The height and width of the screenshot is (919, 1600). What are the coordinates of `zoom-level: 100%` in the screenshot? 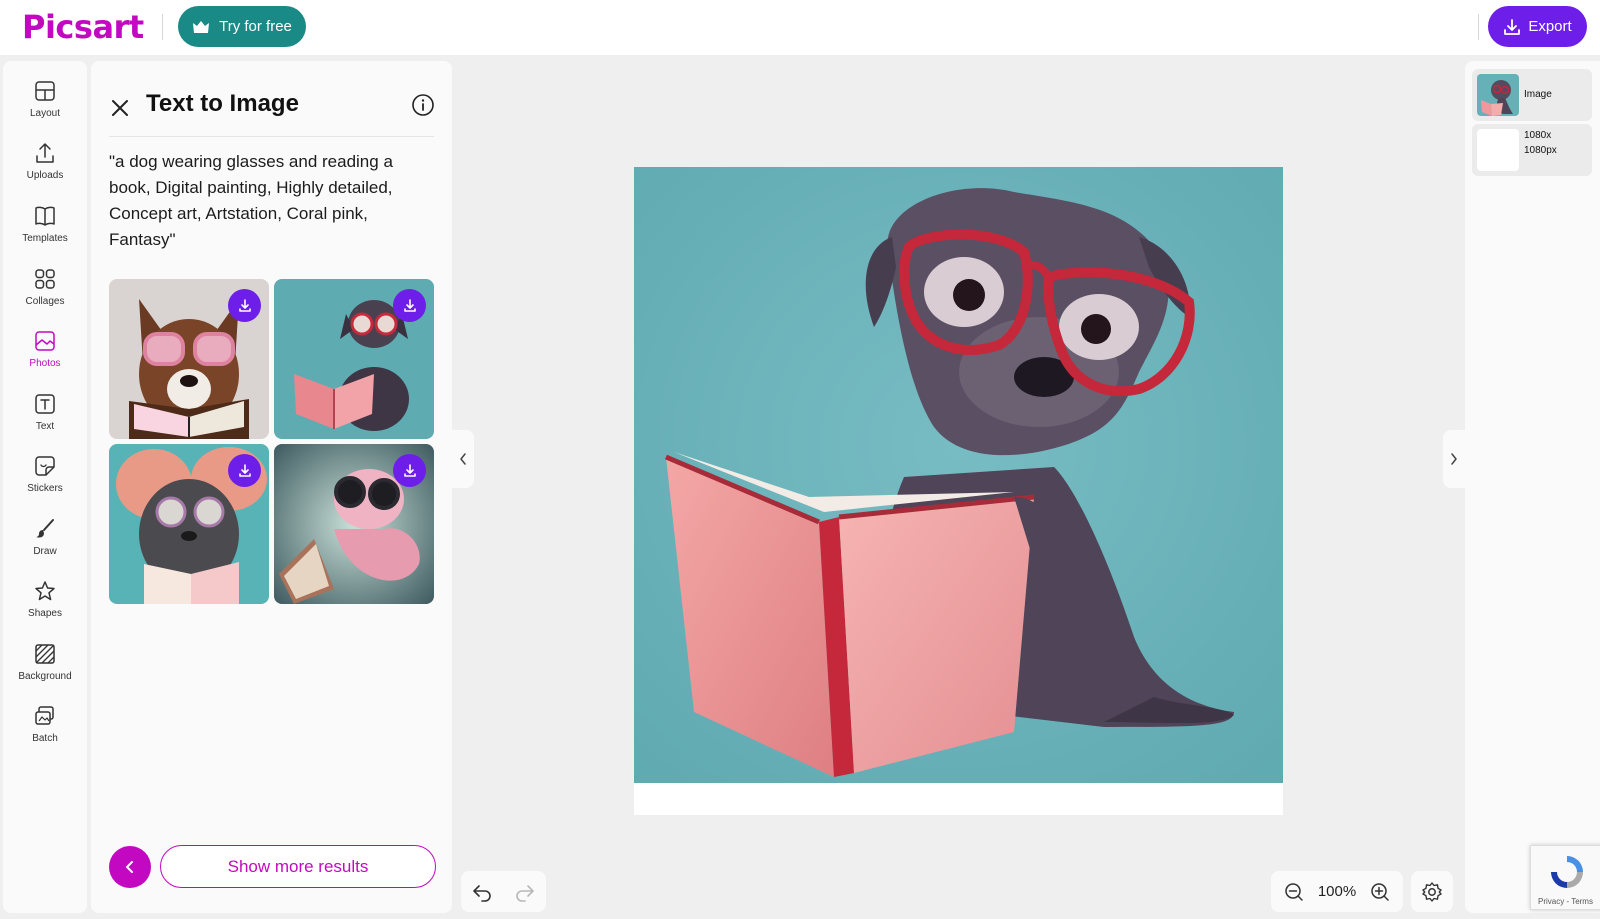 It's located at (1337, 891).